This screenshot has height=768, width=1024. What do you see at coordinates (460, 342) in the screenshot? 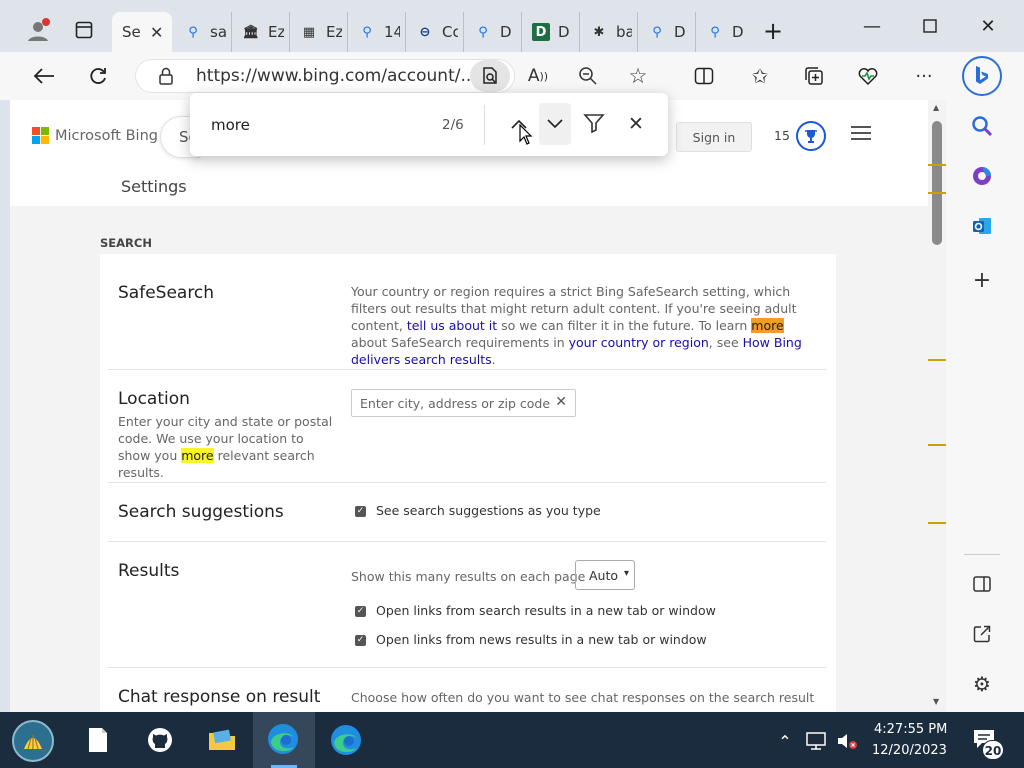
I see `safesearch-text: about SafeSearch requirements in` at bounding box center [460, 342].